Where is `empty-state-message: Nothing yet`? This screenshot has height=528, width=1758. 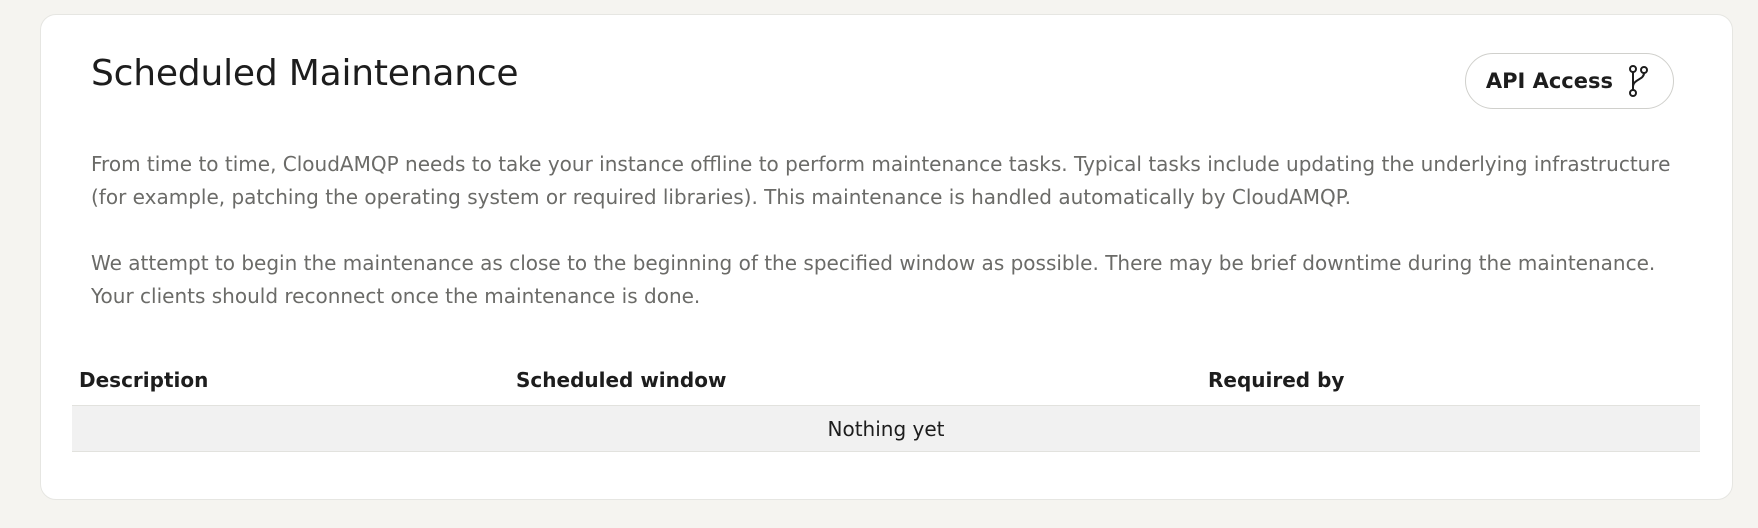 empty-state-message: Nothing yet is located at coordinates (886, 428).